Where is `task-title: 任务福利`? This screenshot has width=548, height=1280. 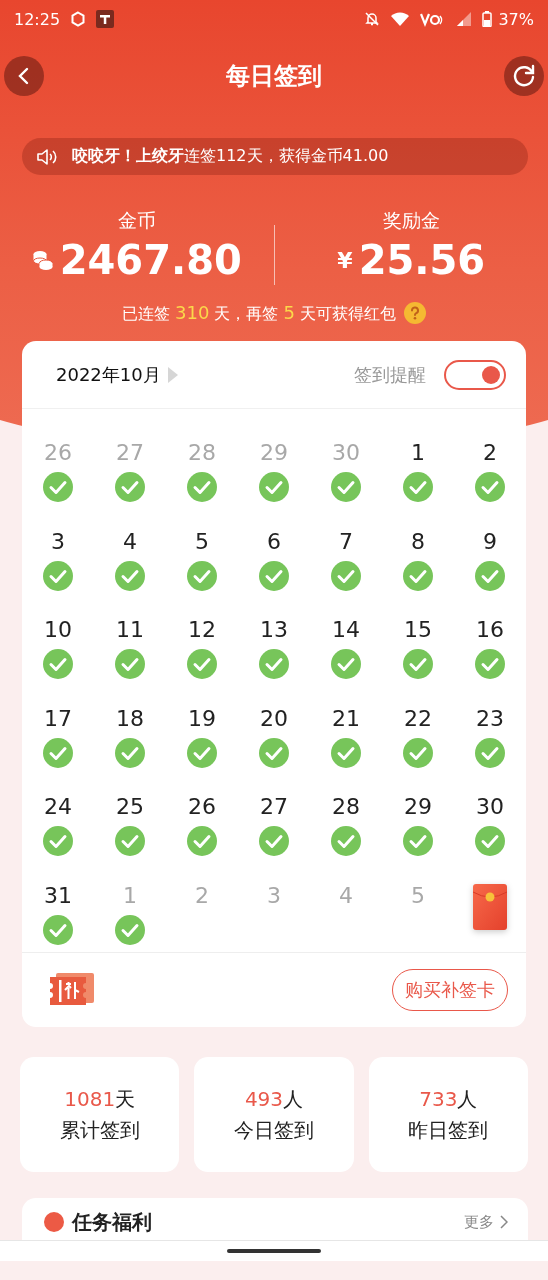
task-title: 任务福利 is located at coordinates (112, 1222).